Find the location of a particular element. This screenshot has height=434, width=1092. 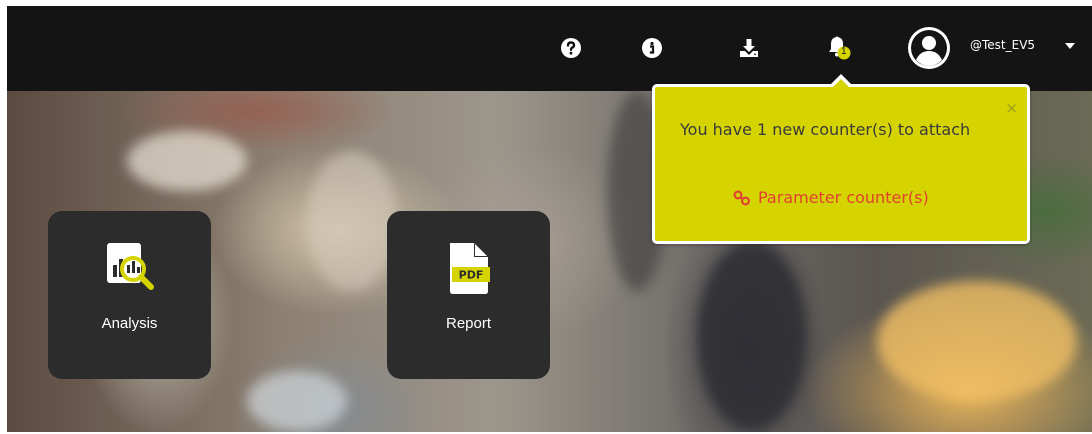

link-icon is located at coordinates (742, 197).